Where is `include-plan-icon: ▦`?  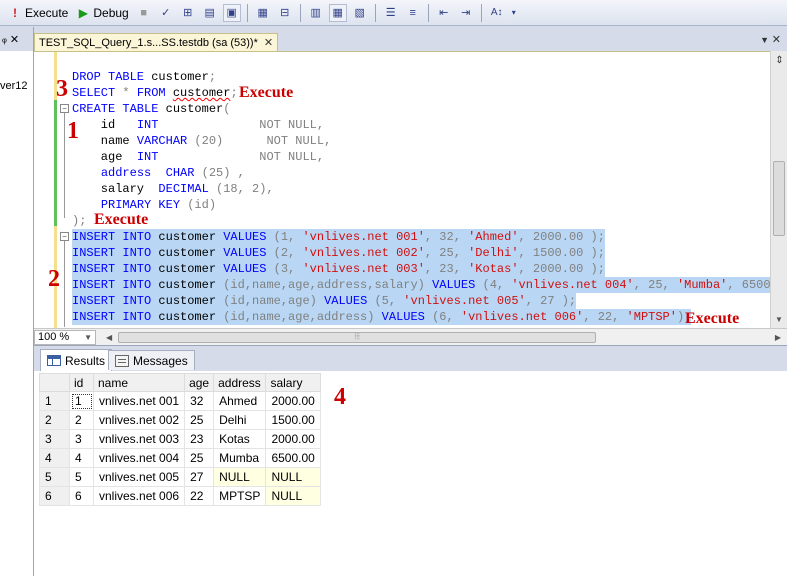
include-plan-icon: ▦ is located at coordinates (263, 13).